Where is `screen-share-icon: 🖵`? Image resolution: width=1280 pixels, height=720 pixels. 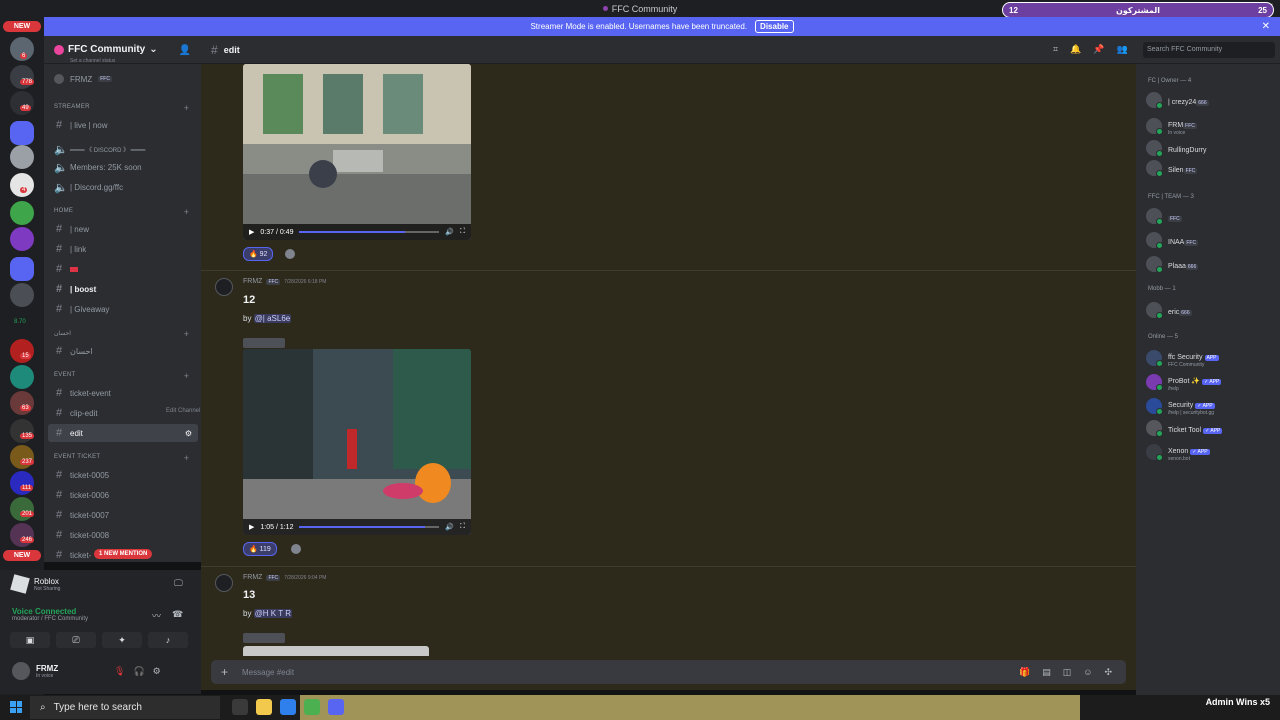
screen-share-icon: 🖵 is located at coordinates (178, 583).